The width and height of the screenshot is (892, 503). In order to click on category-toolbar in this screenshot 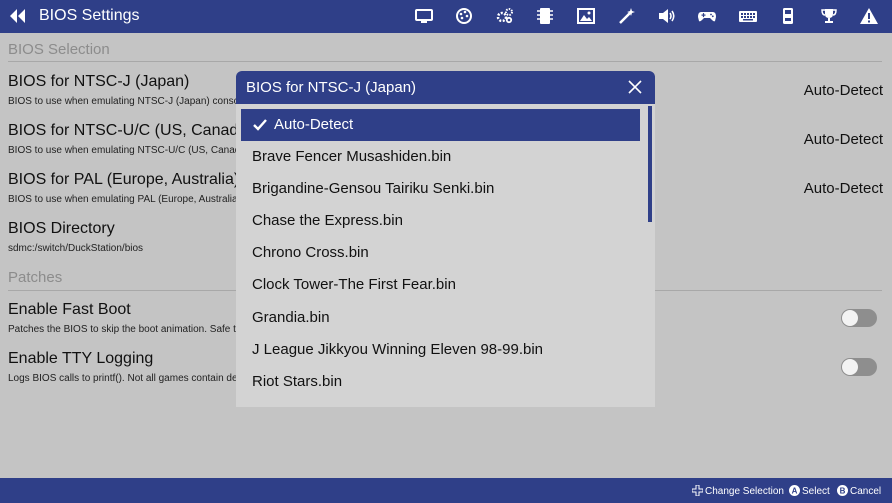, I will do `click(446, 17)`.